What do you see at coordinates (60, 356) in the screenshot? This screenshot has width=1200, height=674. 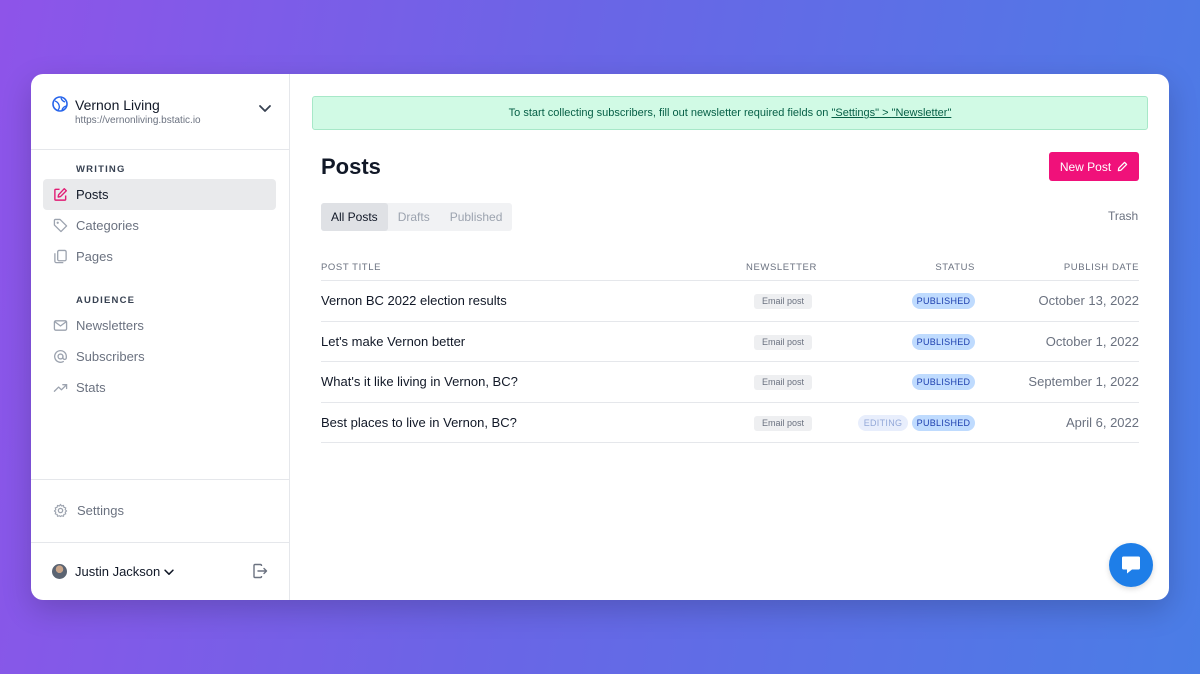 I see `at-icon` at bounding box center [60, 356].